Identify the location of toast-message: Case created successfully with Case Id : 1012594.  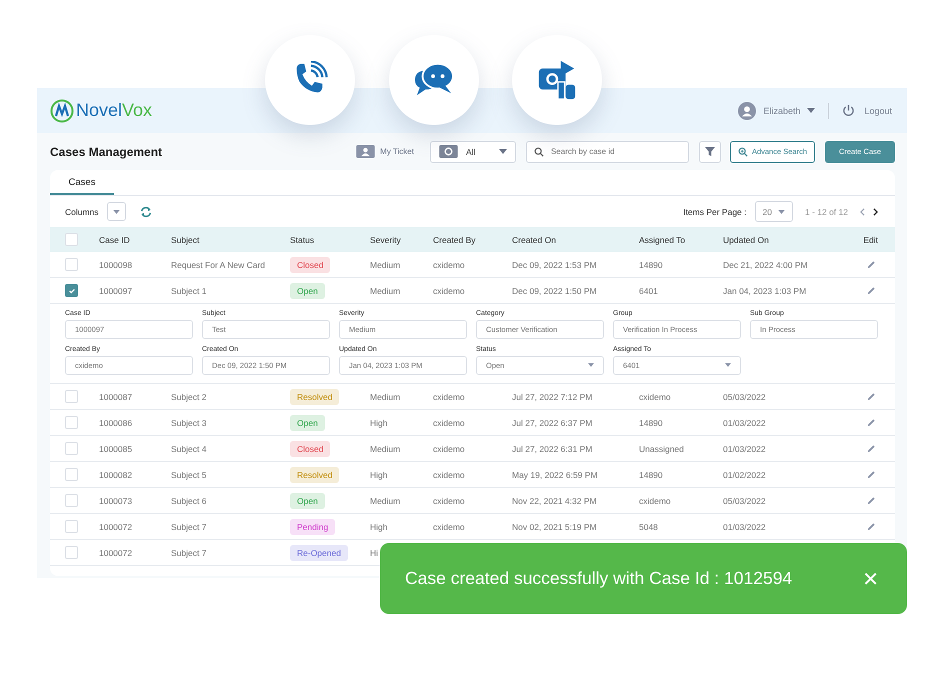
(598, 578).